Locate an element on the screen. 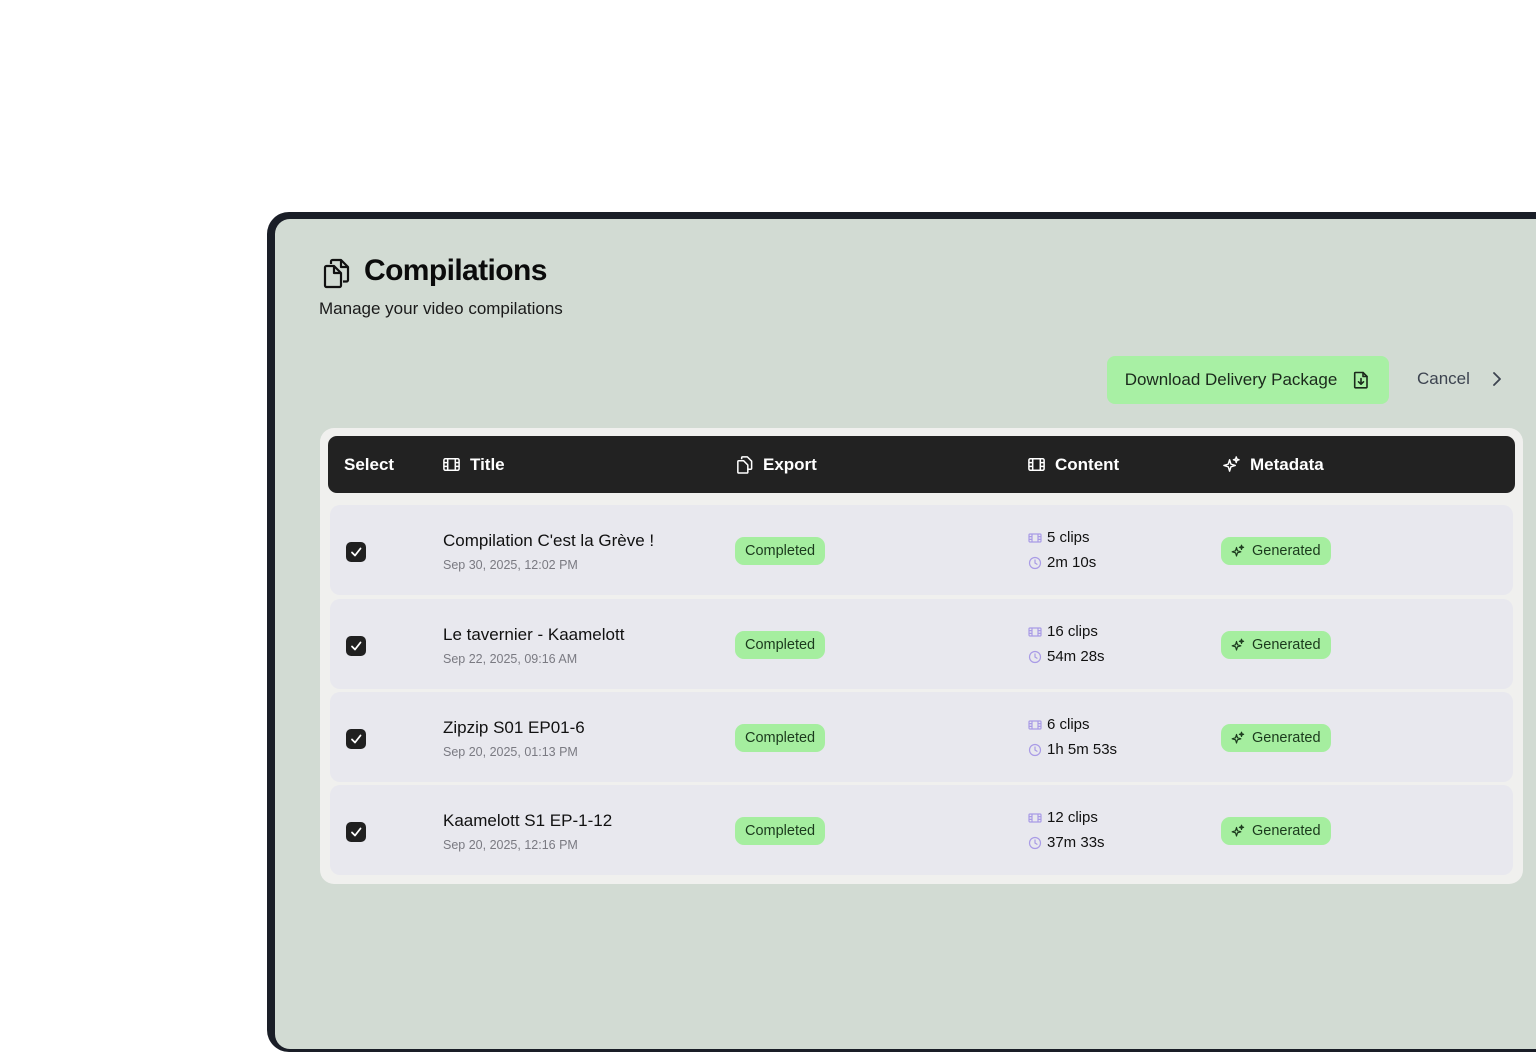 This screenshot has height=1052, width=1536. clip-count-text: 12 clips is located at coordinates (1072, 817).